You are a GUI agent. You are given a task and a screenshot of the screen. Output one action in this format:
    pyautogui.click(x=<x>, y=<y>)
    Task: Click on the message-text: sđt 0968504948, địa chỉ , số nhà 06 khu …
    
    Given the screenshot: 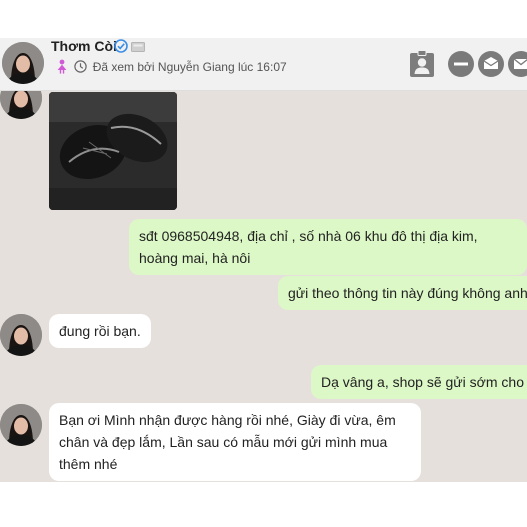 What is the action you would take?
    pyautogui.click(x=308, y=247)
    